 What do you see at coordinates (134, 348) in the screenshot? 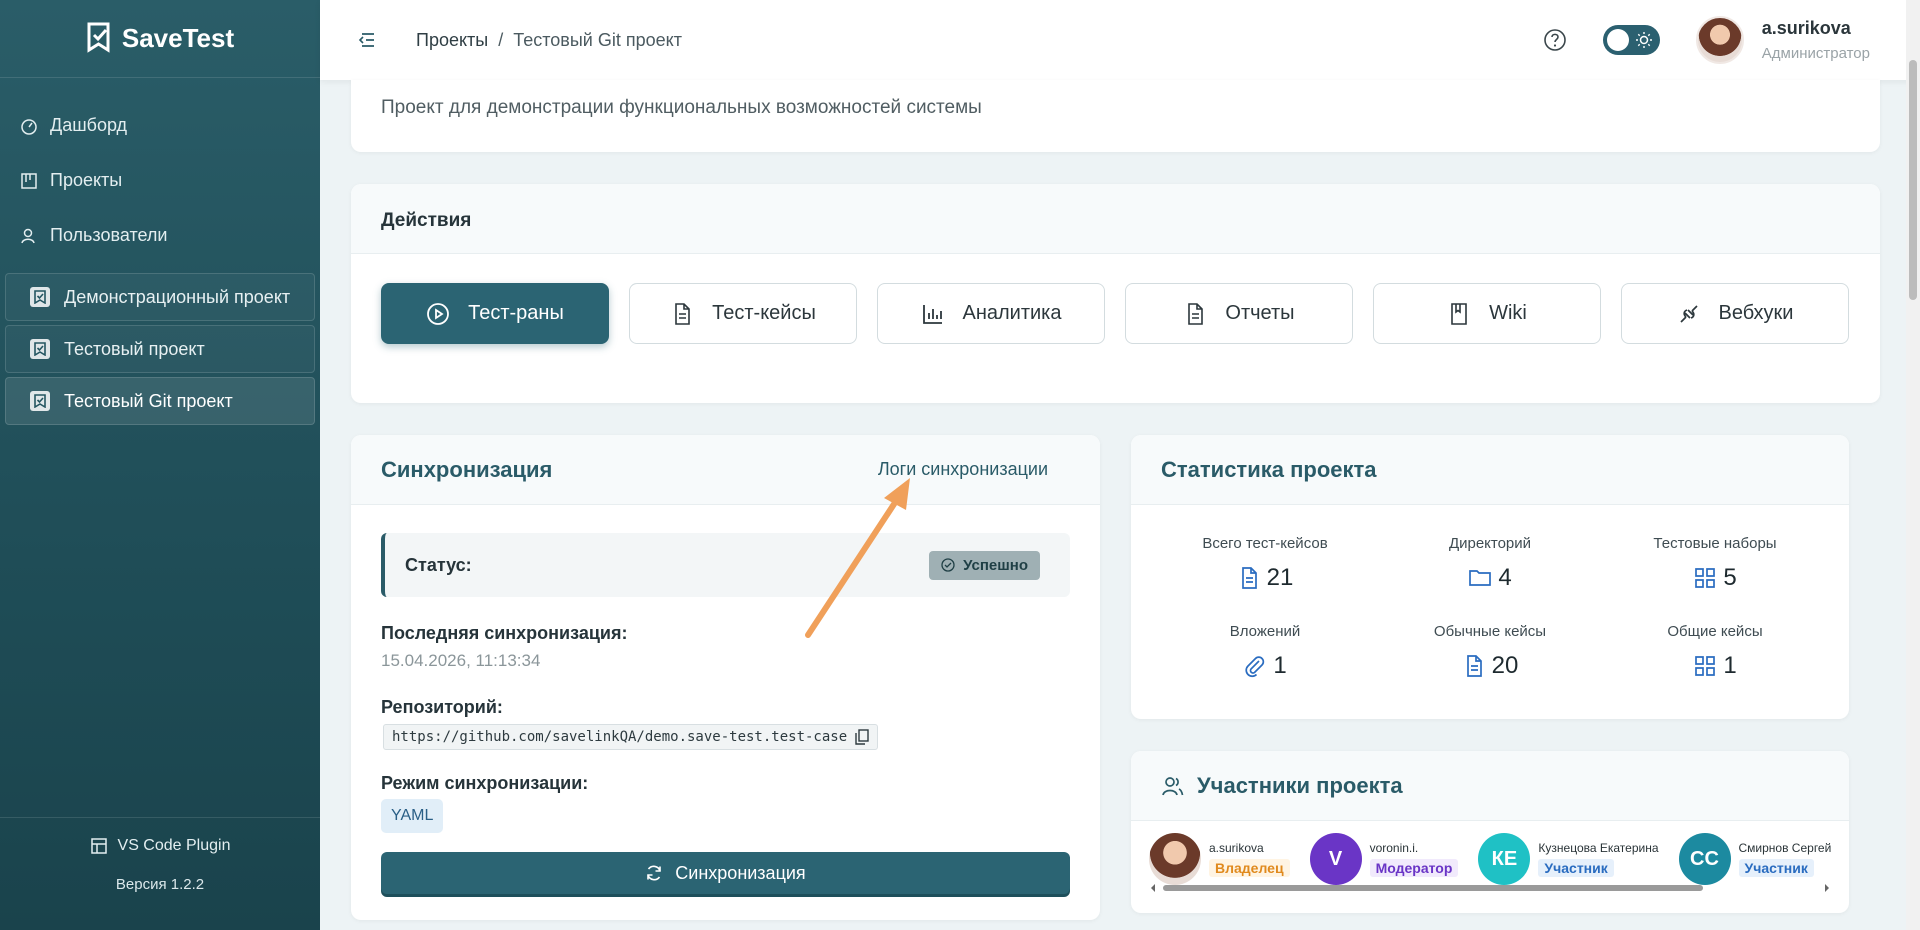
I see `sidebar-project-label: Тестовый проект` at bounding box center [134, 348].